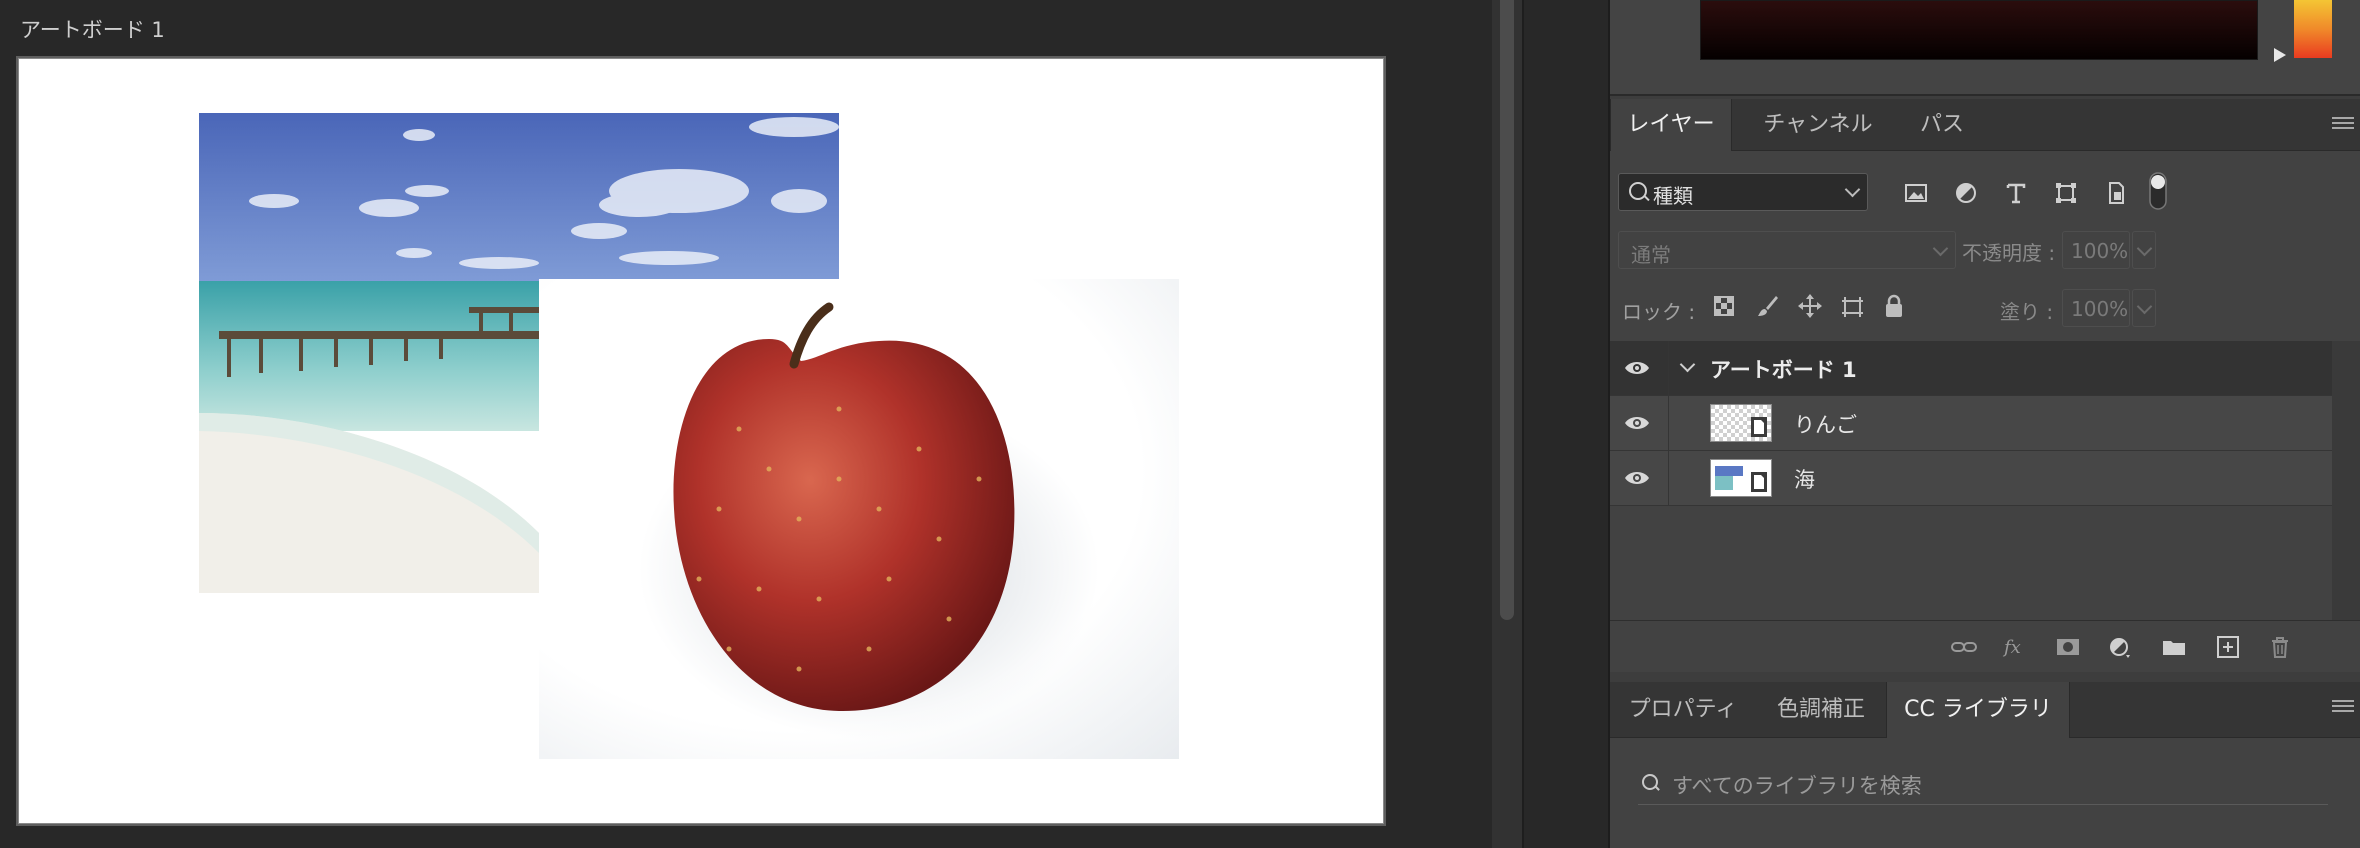  I want to click on filter-toggle-icon, so click(2158, 191).